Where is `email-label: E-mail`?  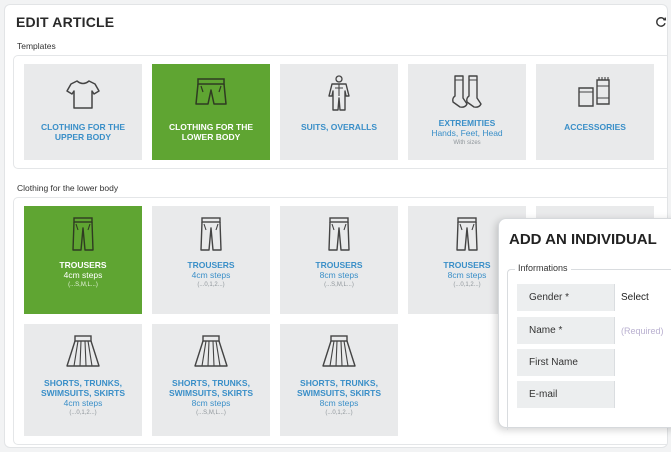
email-label: E-mail is located at coordinates (565, 394).